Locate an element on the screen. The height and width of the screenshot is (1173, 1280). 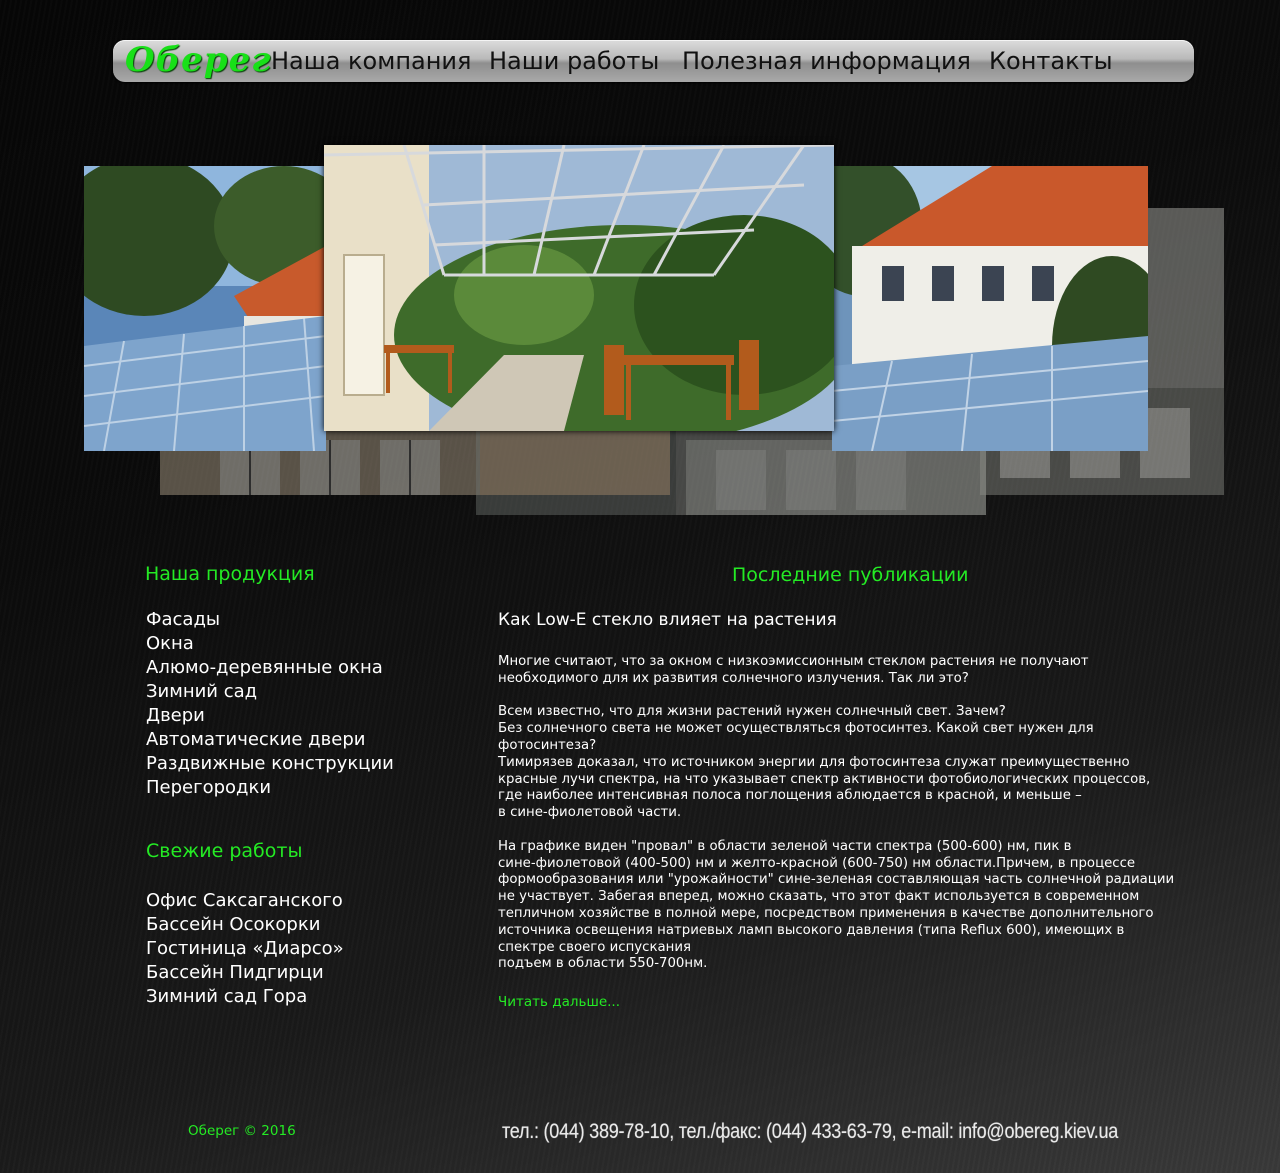
work-link: Гостиница «Диарсо» is located at coordinates (245, 949).